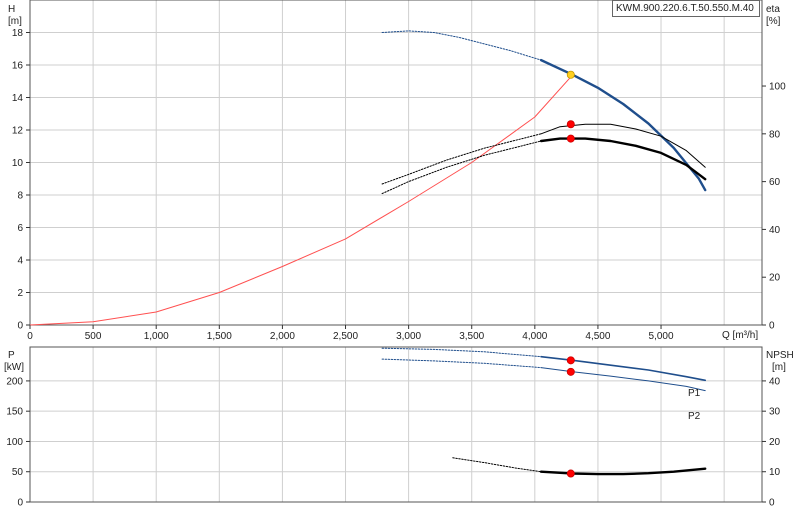 Image resolution: width=800 pixels, height=520 pixels. I want to click on right-tick-label: 80, so click(775, 134).